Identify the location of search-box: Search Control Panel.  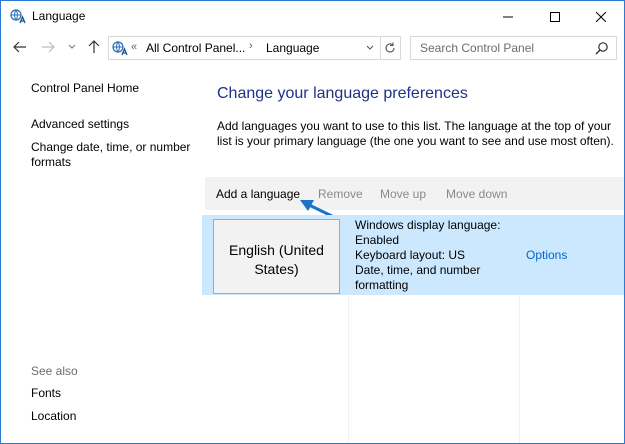
(513, 48).